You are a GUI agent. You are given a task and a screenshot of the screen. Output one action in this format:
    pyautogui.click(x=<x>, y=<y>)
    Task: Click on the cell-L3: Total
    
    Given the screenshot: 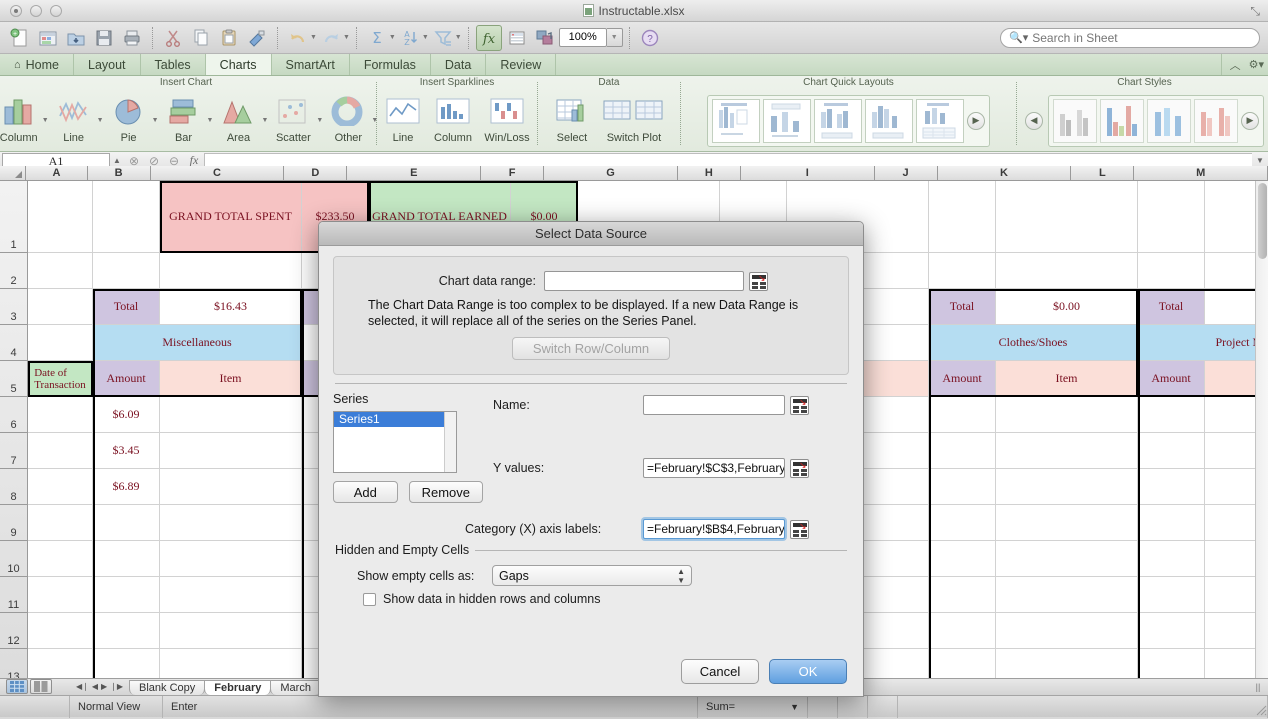 What is the action you would take?
    pyautogui.click(x=1171, y=307)
    